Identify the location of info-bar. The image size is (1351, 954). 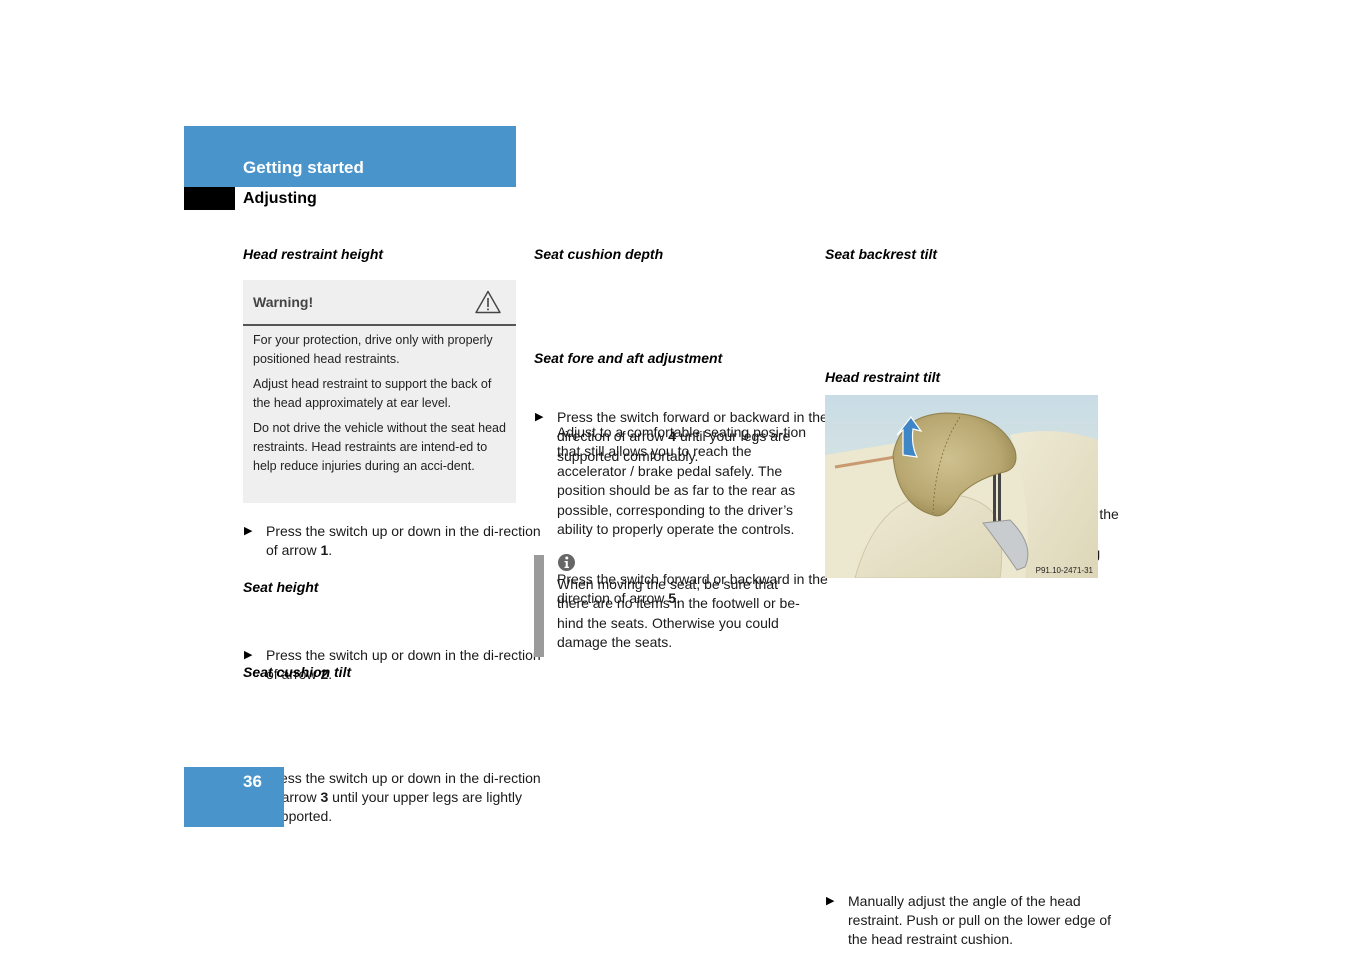
(539, 606).